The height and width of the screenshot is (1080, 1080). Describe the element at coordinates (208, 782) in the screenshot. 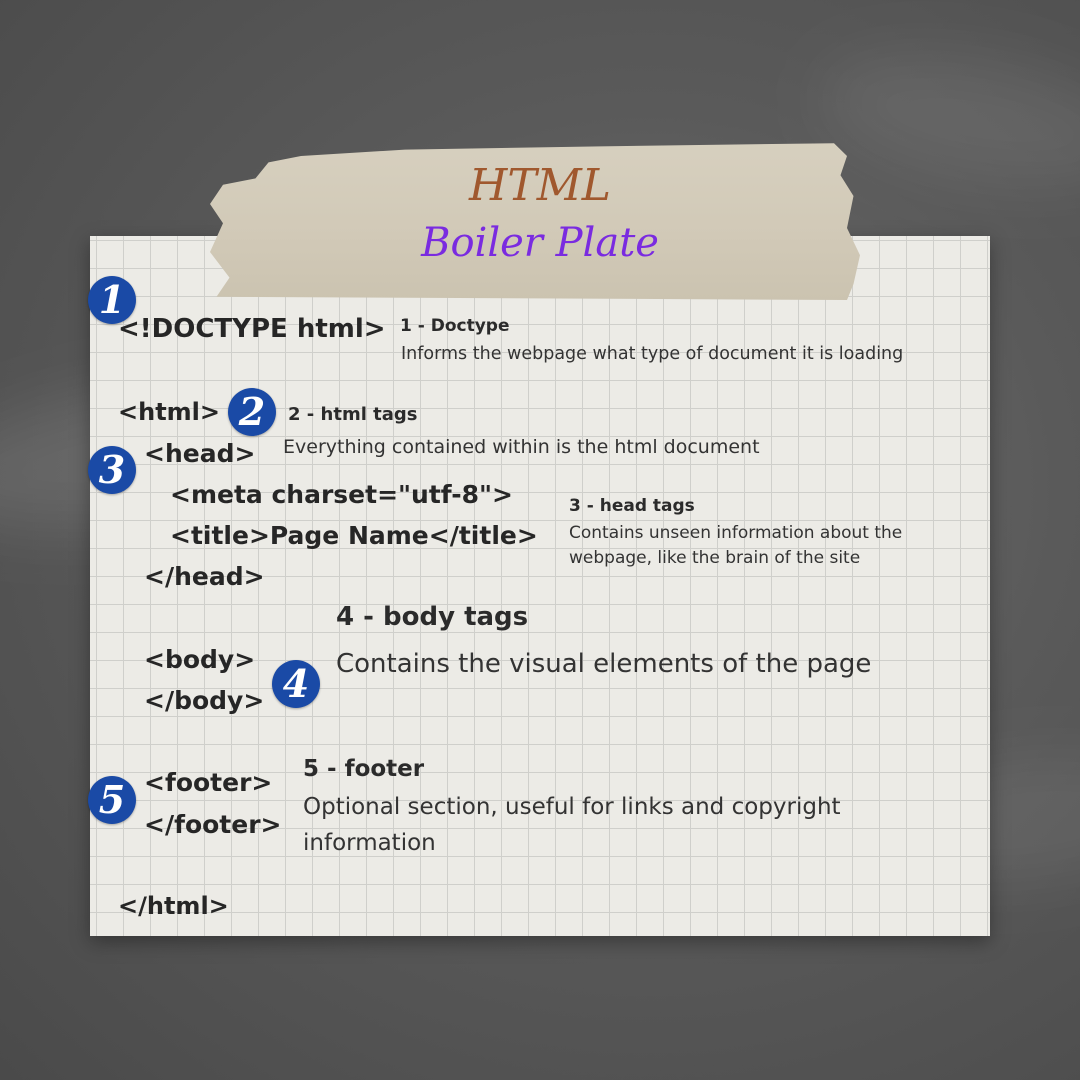

I see `code-footer-open: <footer>` at that location.